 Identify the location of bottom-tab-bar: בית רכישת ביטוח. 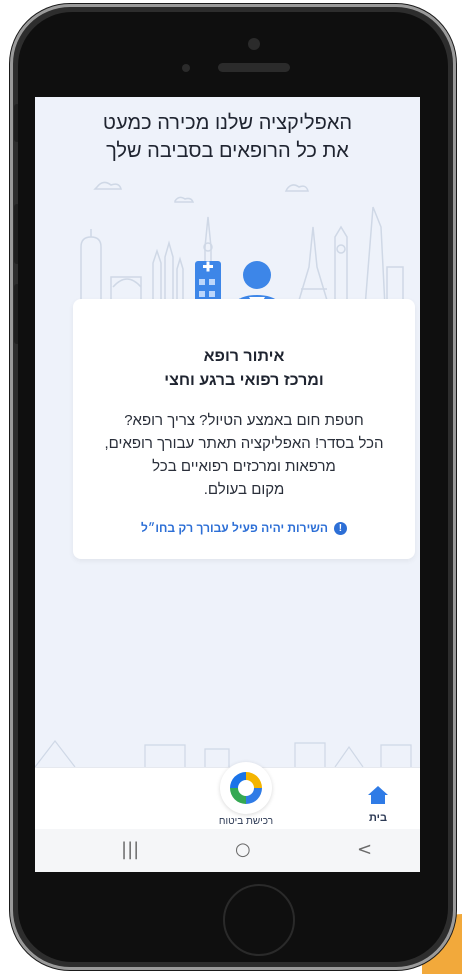
(227, 796).